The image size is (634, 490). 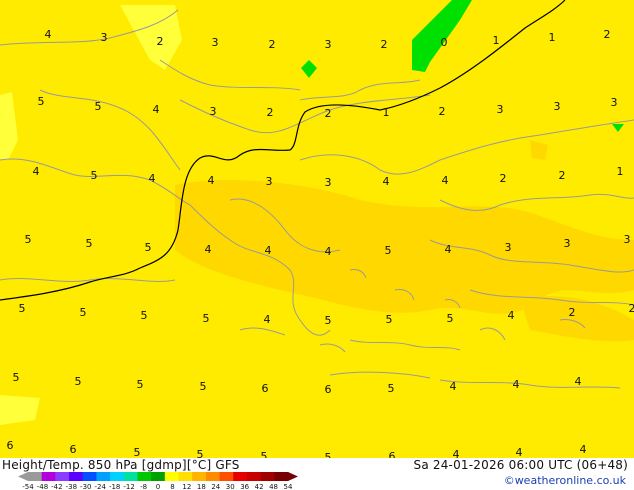 I want to click on legend-tick-label: -24, so click(x=101, y=486).